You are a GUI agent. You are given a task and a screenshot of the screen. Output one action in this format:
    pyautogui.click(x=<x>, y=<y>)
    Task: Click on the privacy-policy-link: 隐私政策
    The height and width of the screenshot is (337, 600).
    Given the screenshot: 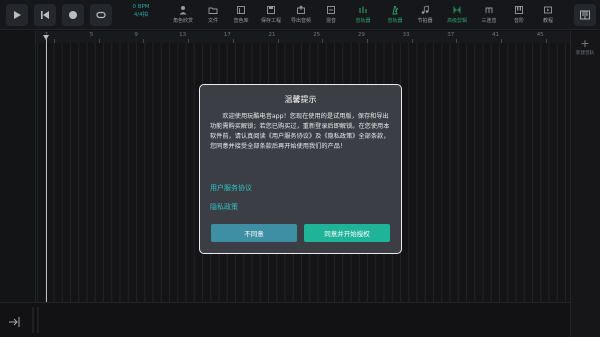 What is the action you would take?
    pyautogui.click(x=224, y=207)
    